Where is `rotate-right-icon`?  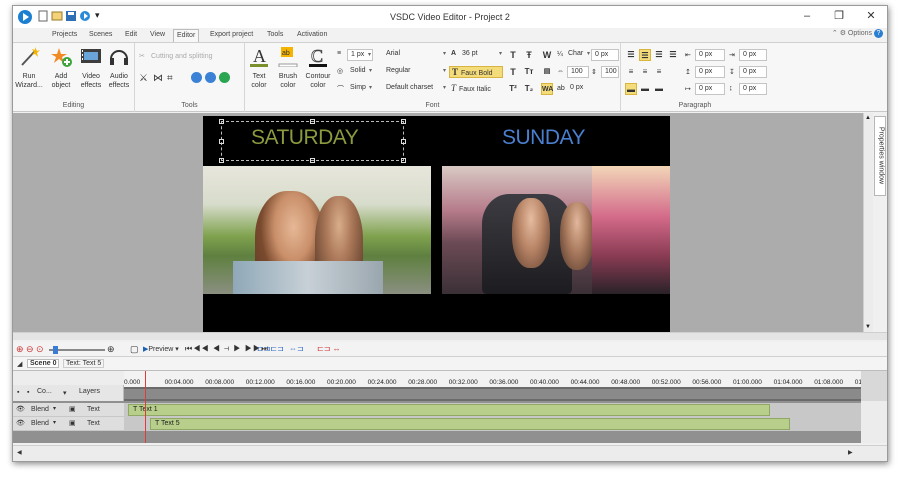 rotate-right-icon is located at coordinates (210, 77).